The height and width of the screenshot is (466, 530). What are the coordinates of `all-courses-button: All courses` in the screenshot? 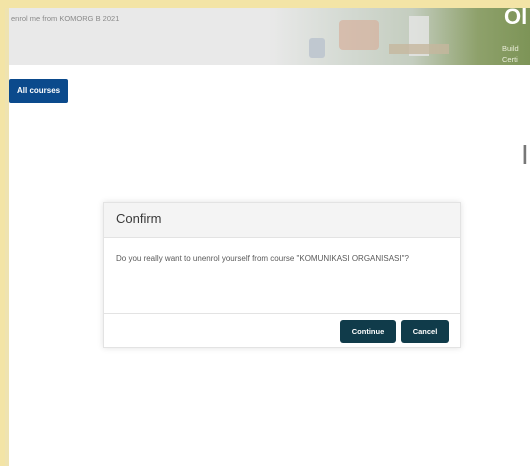 It's located at (39, 91).